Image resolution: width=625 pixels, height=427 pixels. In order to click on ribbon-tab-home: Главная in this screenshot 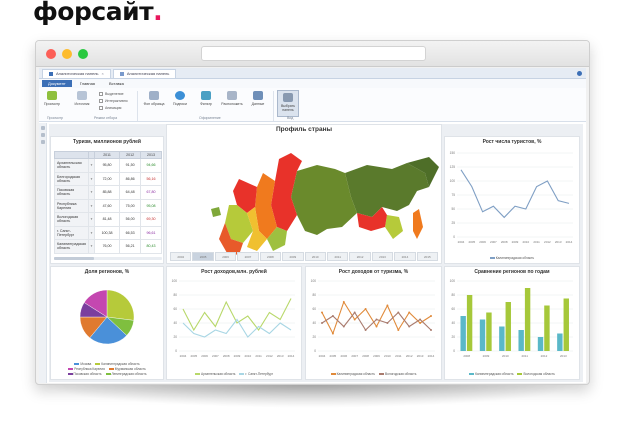, I will do `click(87, 83)`.